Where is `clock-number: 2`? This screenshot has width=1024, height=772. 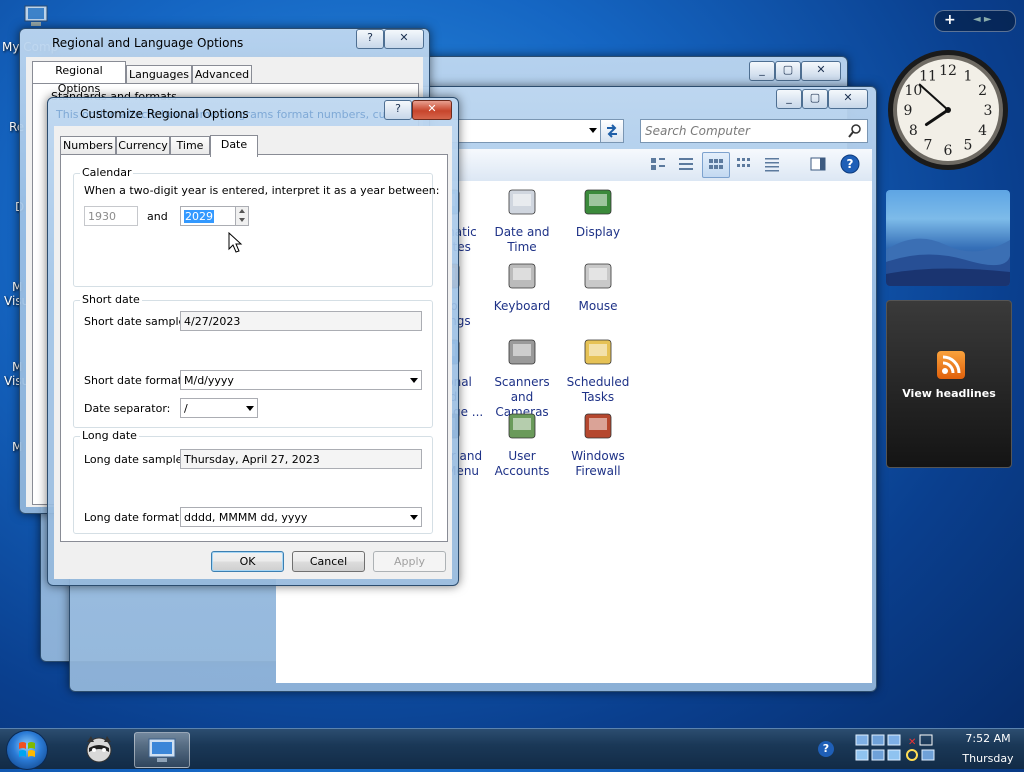
clock-number: 2 is located at coordinates (982, 91).